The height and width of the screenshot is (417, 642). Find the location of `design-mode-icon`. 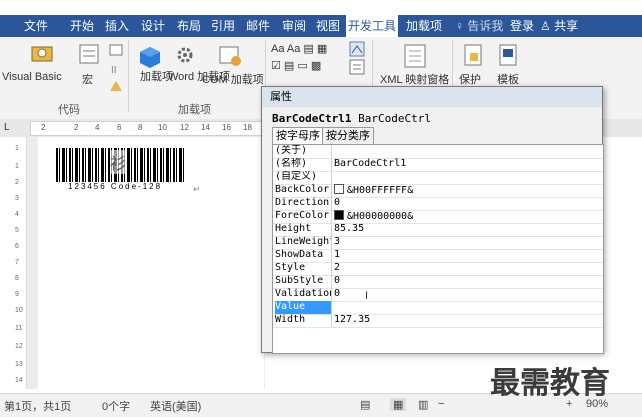

design-mode-icon is located at coordinates (357, 49).